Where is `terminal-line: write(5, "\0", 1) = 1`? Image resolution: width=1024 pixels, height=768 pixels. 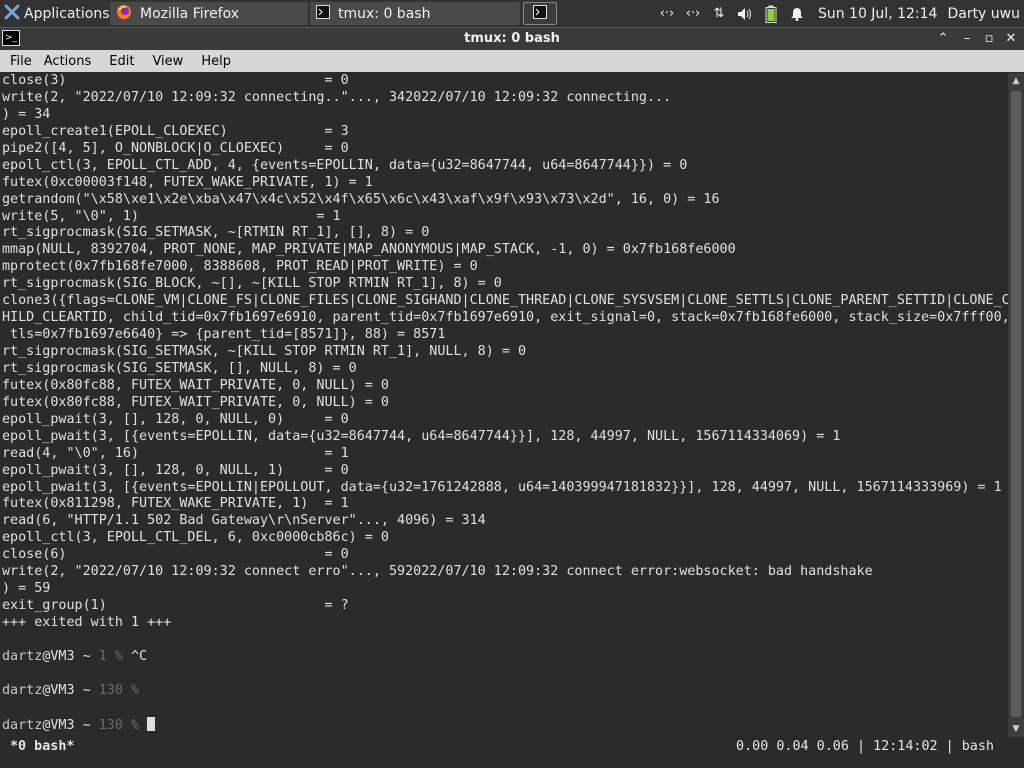 terminal-line: write(5, "\0", 1) = 1 is located at coordinates (171, 216).